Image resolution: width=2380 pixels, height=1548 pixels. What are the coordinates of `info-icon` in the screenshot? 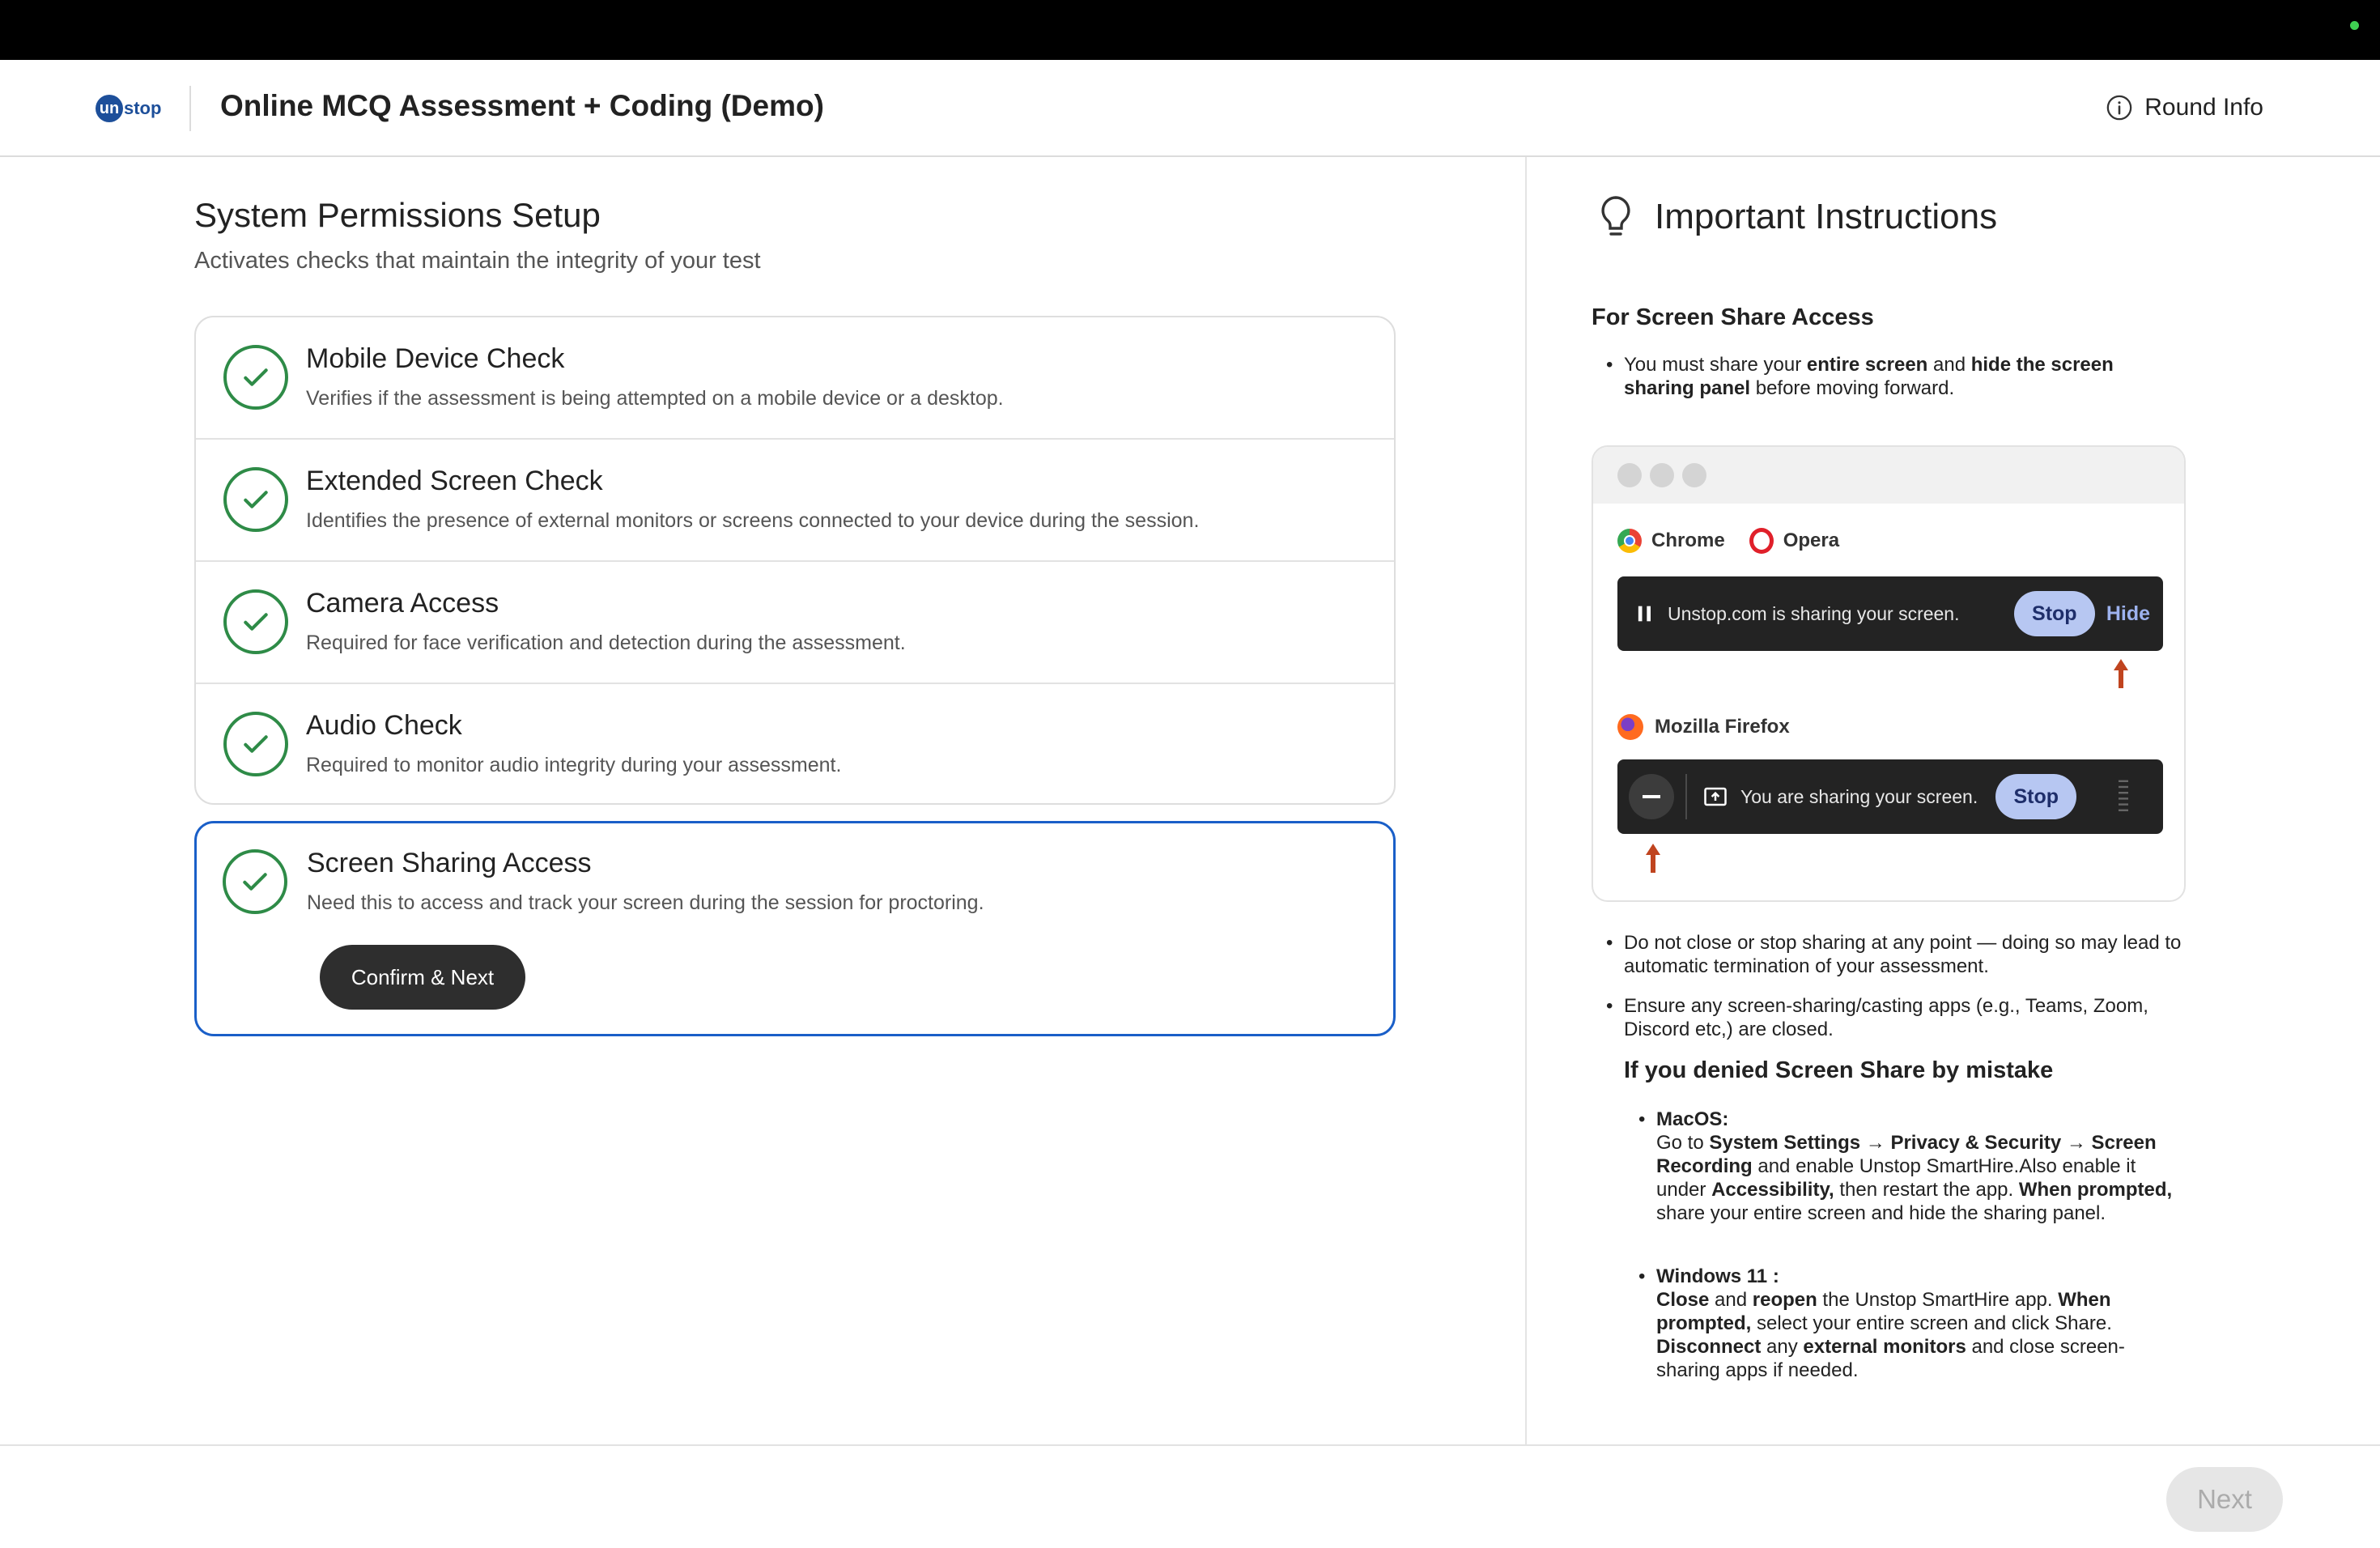 It's located at (2119, 108).